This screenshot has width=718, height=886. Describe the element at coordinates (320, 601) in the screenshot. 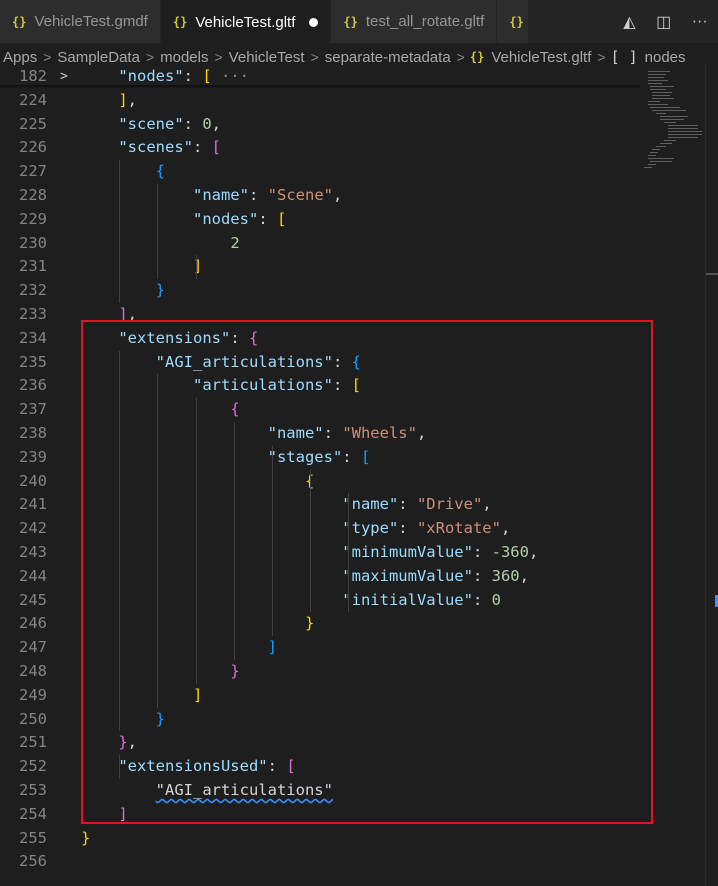

I see `code-line: 245 "initialValue": 0` at that location.